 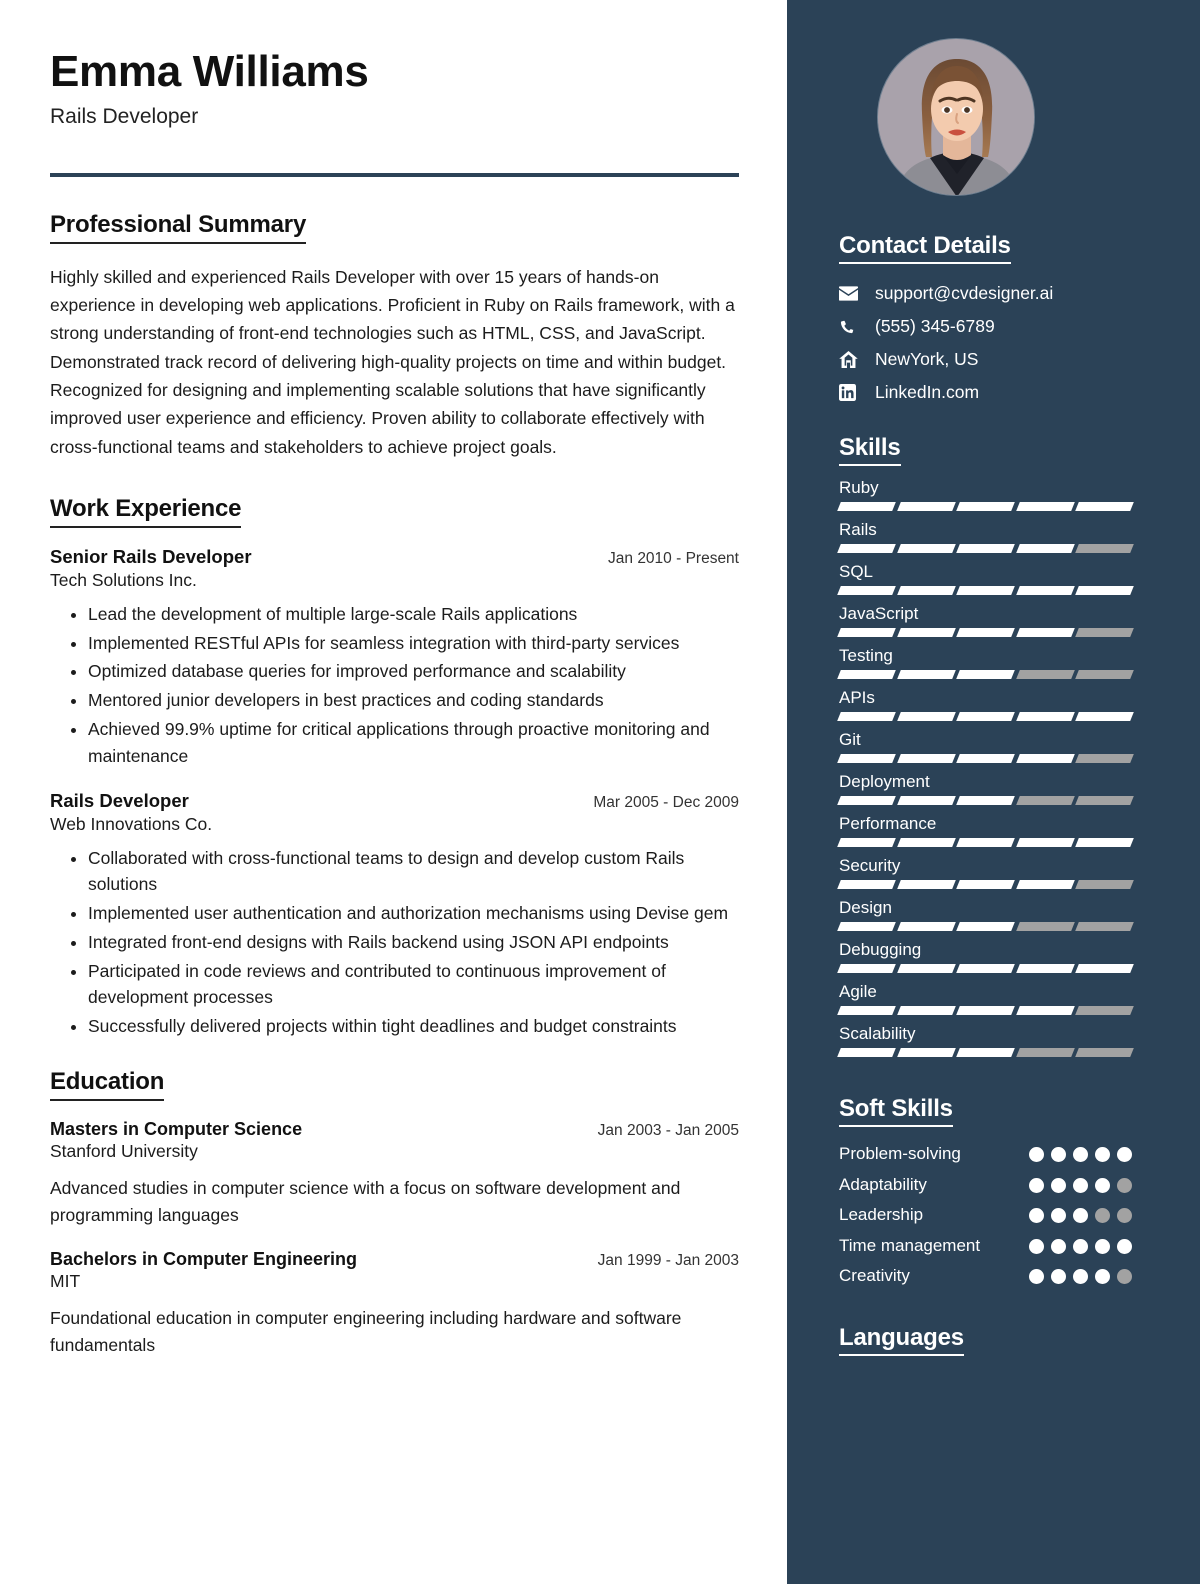 What do you see at coordinates (673, 558) in the screenshot?
I see `work-item-date: Jan 2010 - Present` at bounding box center [673, 558].